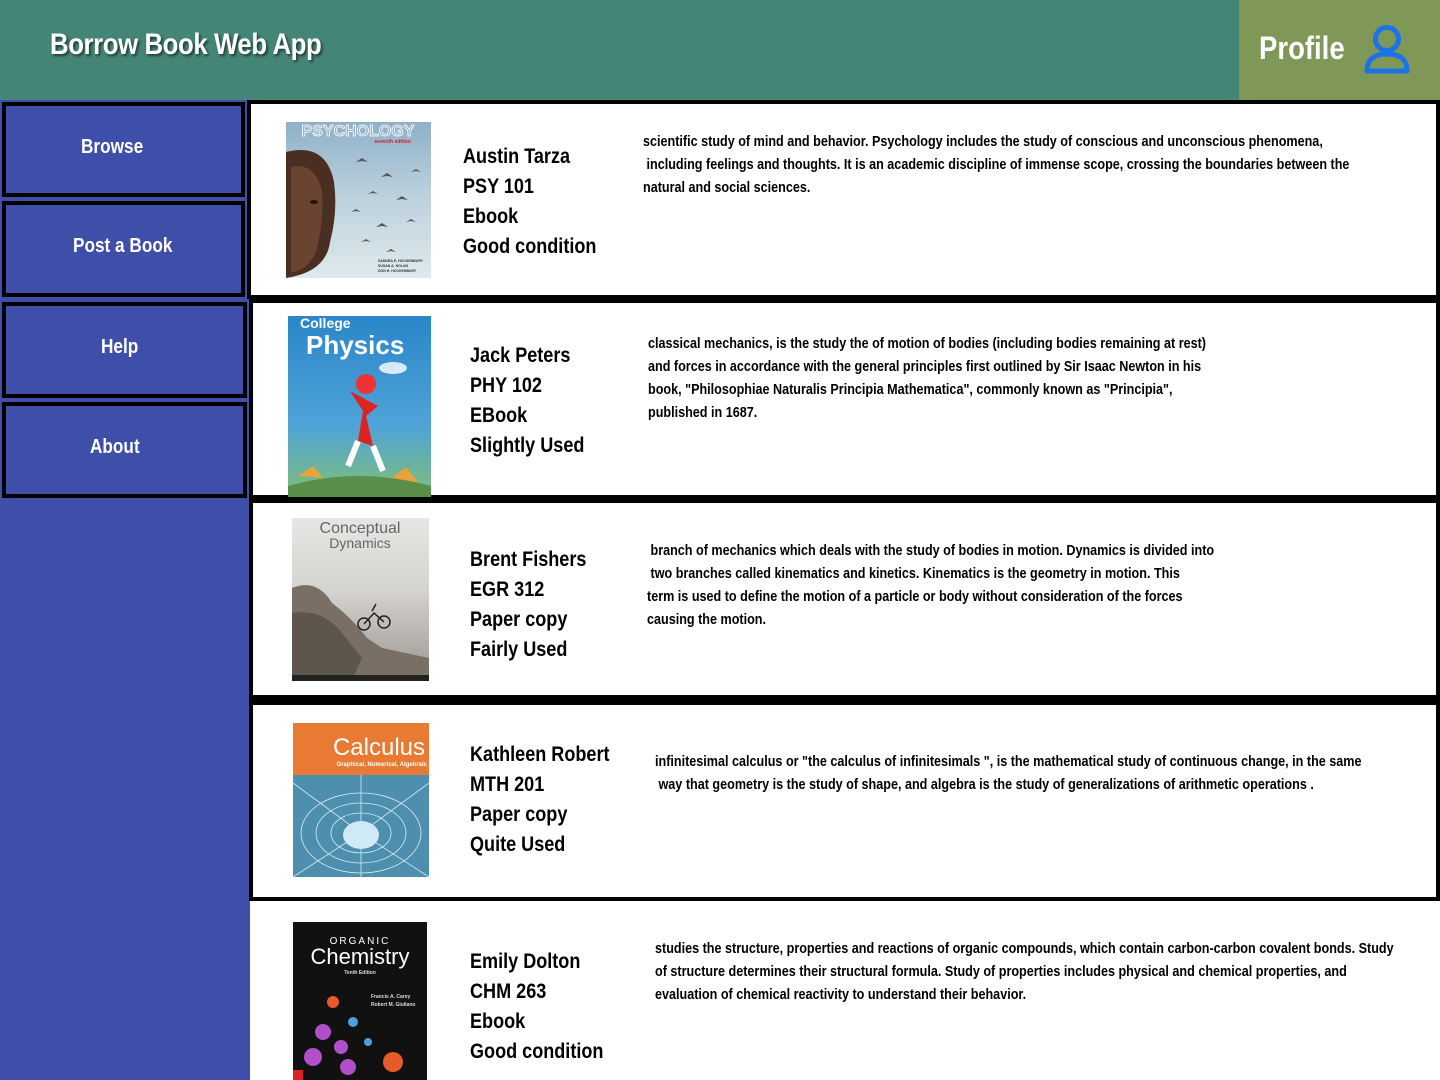 The image size is (1440, 1080). I want to click on svg-text: SUSAN A. NOLAN, so click(393, 266).